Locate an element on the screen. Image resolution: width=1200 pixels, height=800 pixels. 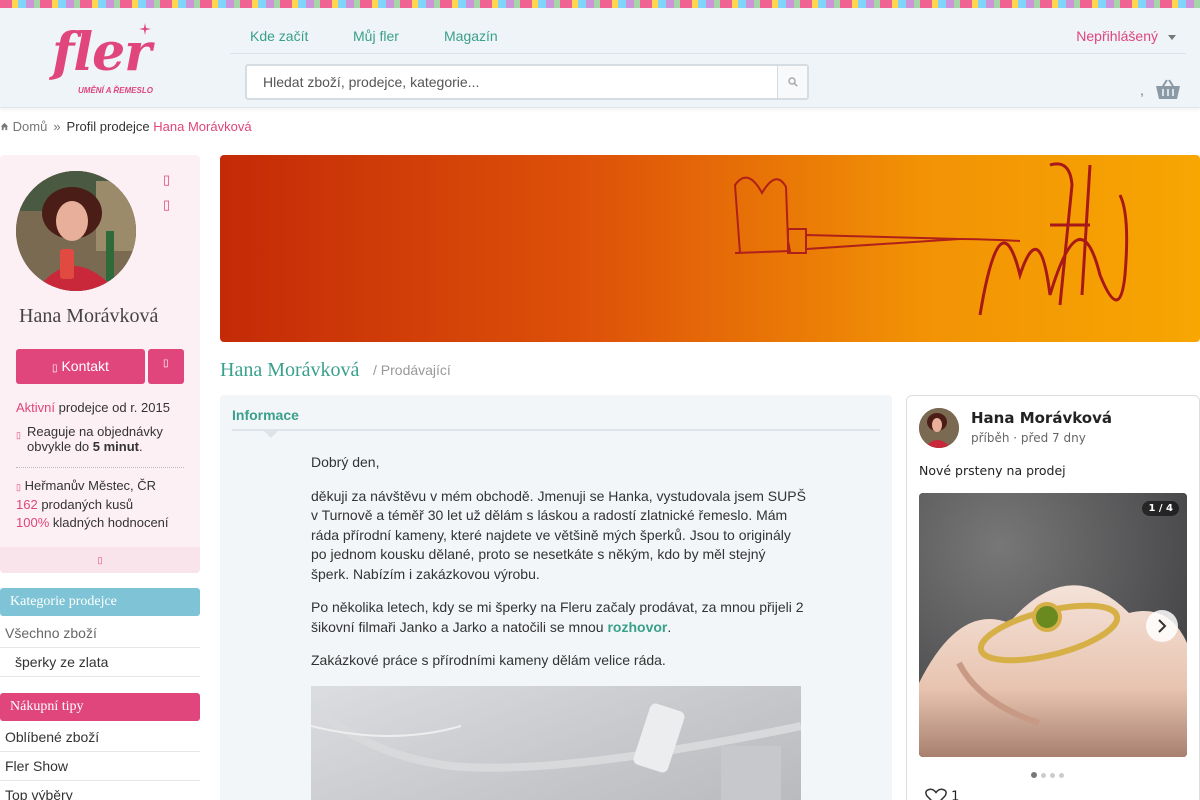
status-active: Aktivní is located at coordinates (36, 407).